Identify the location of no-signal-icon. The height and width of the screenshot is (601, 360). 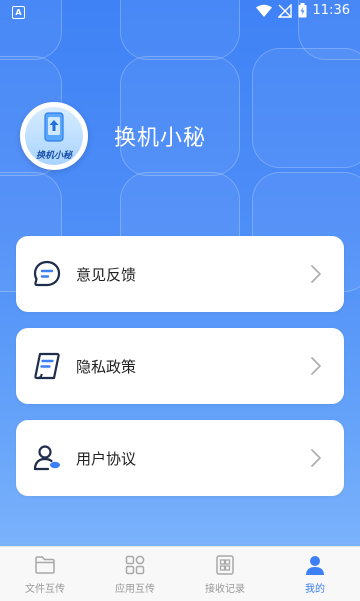
(284, 10).